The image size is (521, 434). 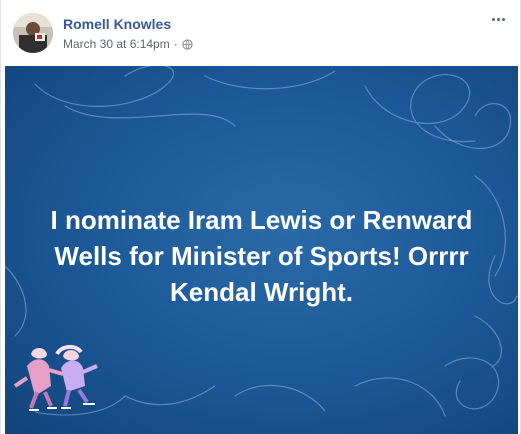 I want to click on post-meta: March 30 at 6:14pm ·, so click(x=128, y=44).